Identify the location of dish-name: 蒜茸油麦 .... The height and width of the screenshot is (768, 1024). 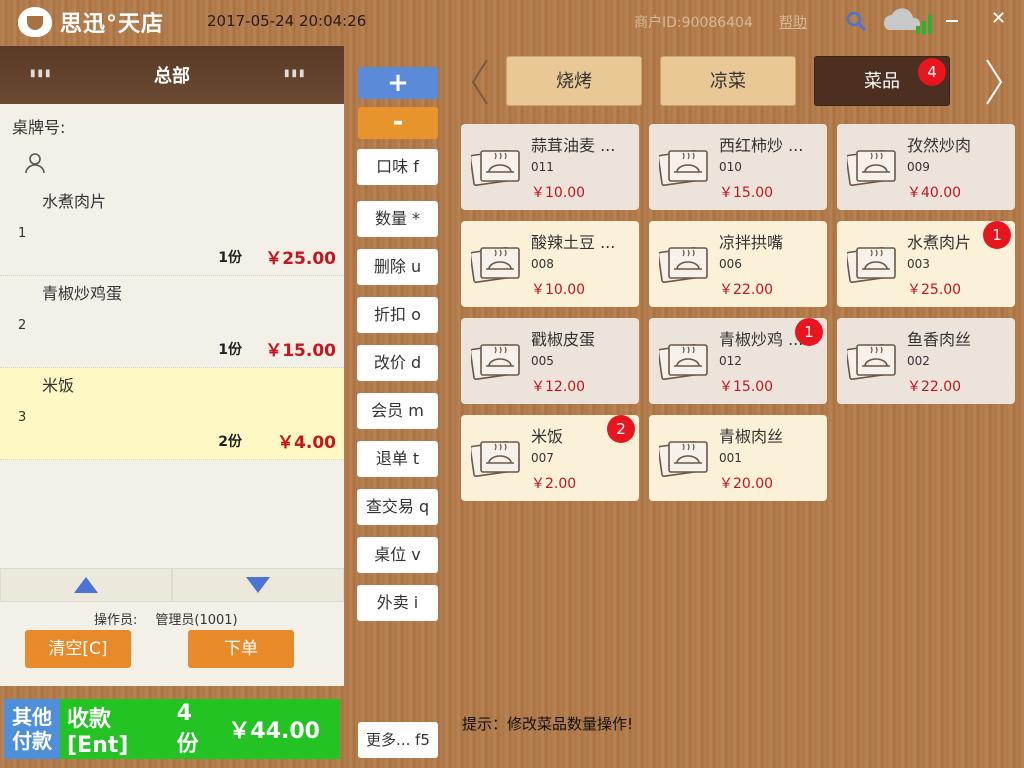
(573, 145).